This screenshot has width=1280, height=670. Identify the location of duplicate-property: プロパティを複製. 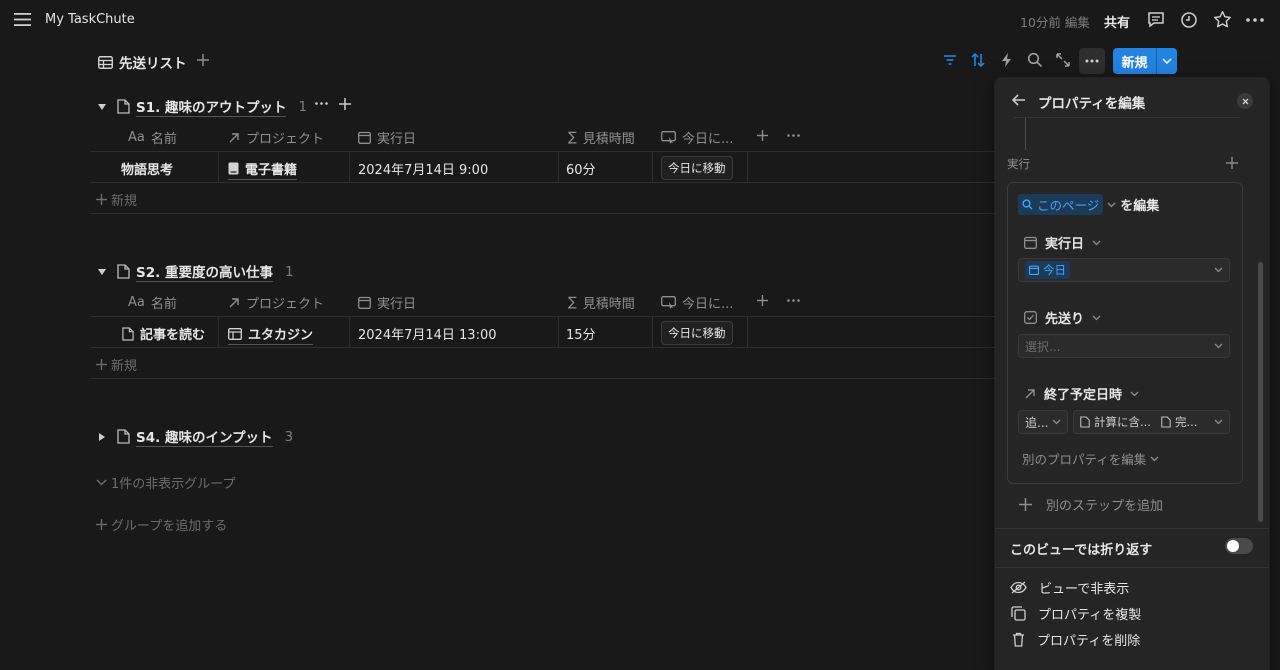
(1076, 613).